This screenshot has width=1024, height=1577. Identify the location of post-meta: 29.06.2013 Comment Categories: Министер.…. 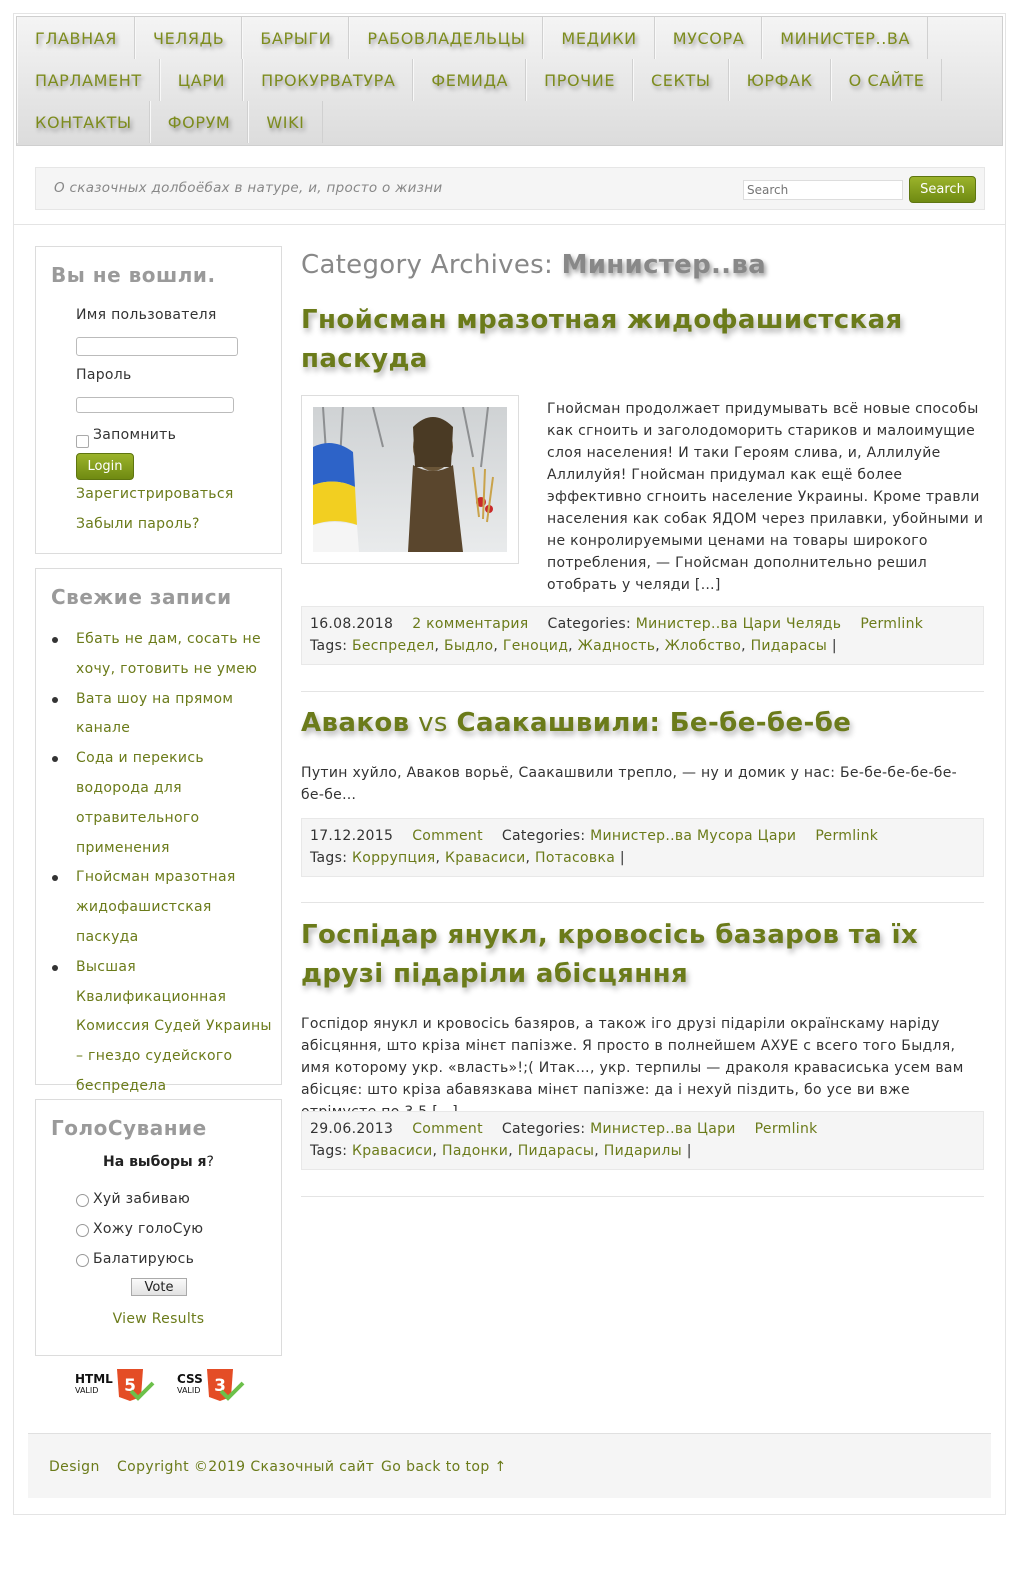
(642, 1140).